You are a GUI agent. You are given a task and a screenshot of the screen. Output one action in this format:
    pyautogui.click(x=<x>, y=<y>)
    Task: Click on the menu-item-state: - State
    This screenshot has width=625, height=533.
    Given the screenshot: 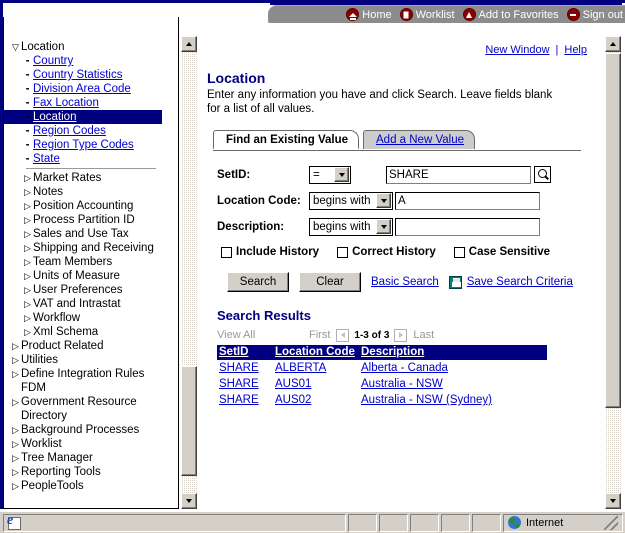 What is the action you would take?
    pyautogui.click(x=83, y=159)
    